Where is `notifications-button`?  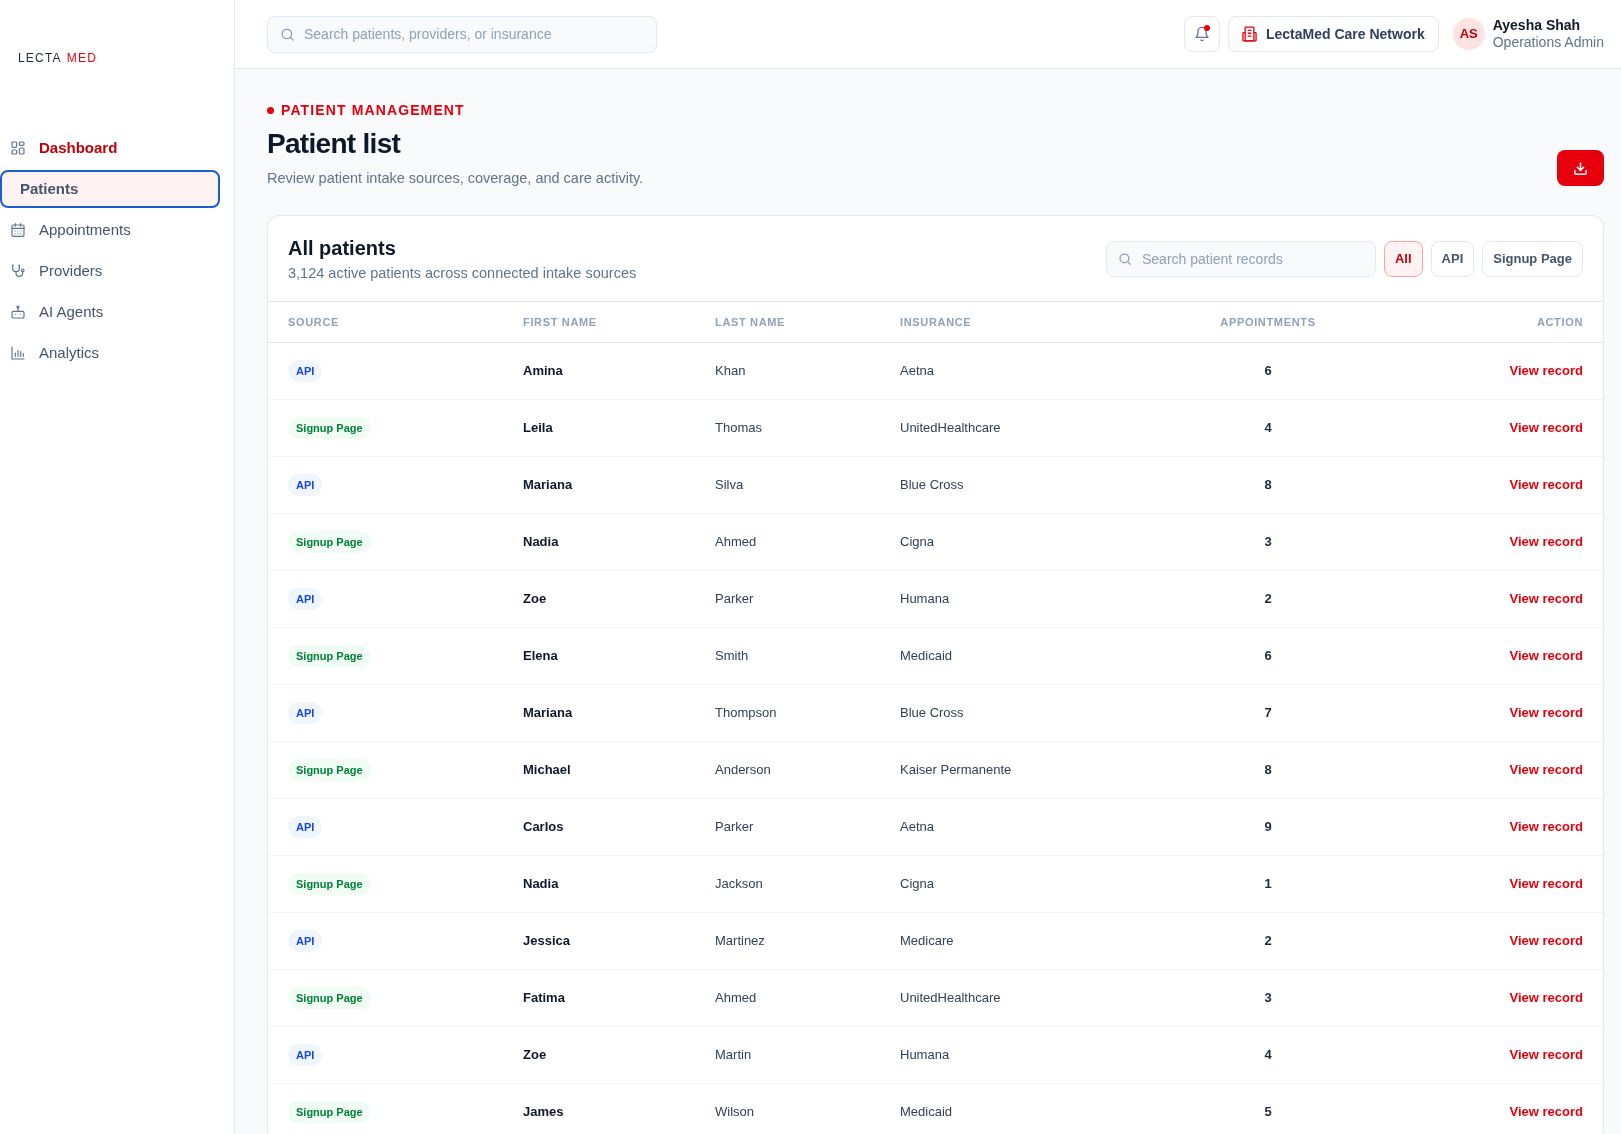
notifications-button is located at coordinates (1202, 34).